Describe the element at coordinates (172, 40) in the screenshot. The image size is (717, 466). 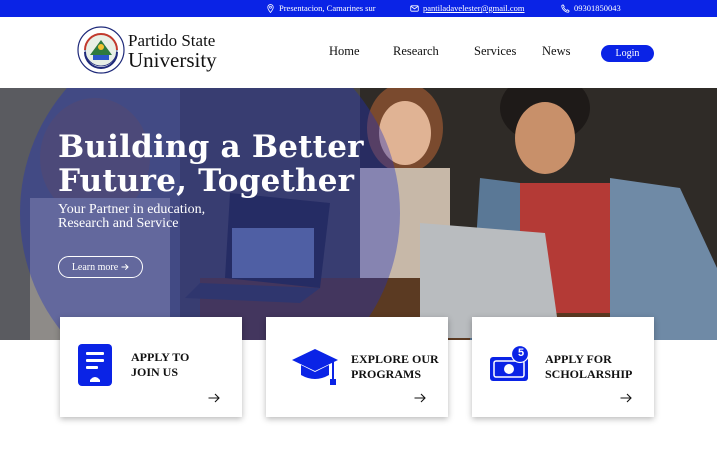
I see `brand-line-1: Partido State` at that location.